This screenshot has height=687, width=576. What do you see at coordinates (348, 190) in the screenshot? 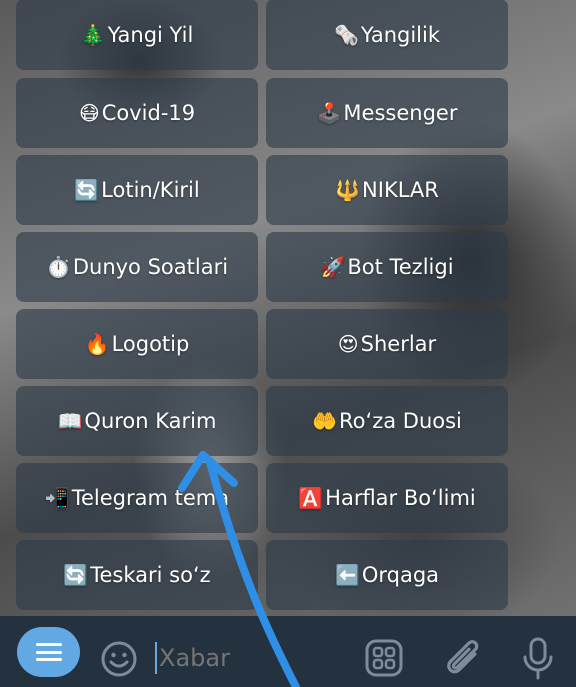
I see `trident-icon: 🔱` at bounding box center [348, 190].